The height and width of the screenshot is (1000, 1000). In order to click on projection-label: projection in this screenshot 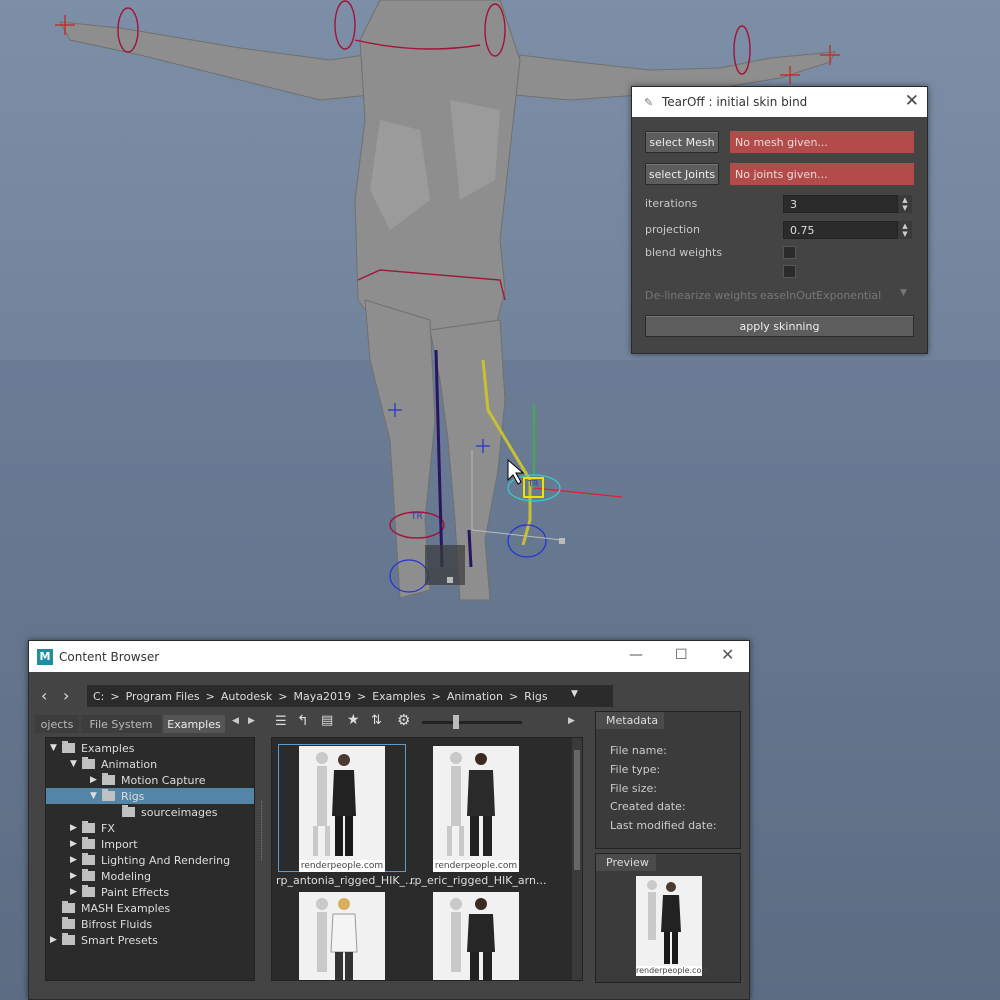, I will do `click(672, 229)`.